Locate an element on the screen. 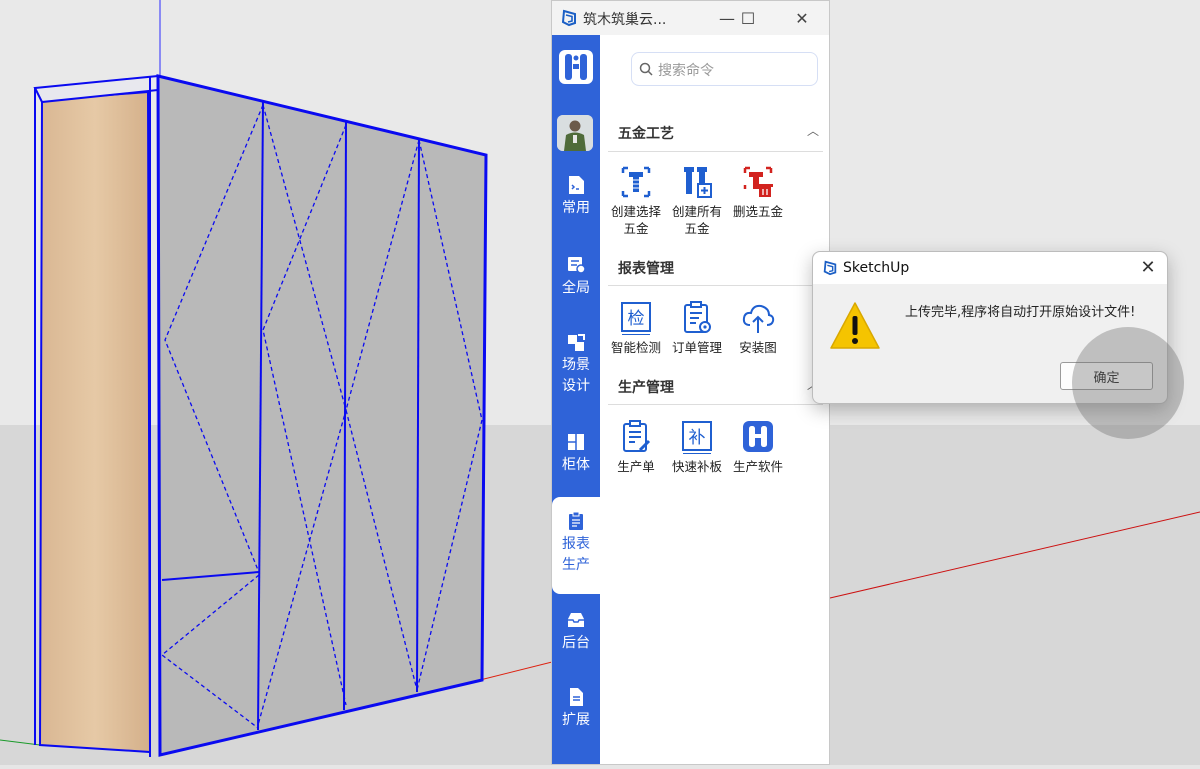 The height and width of the screenshot is (769, 1200). message-dialog: SketchUp ✕ 上传完毕,程序将自动打开原始设计文件! 确定 is located at coordinates (990, 327).